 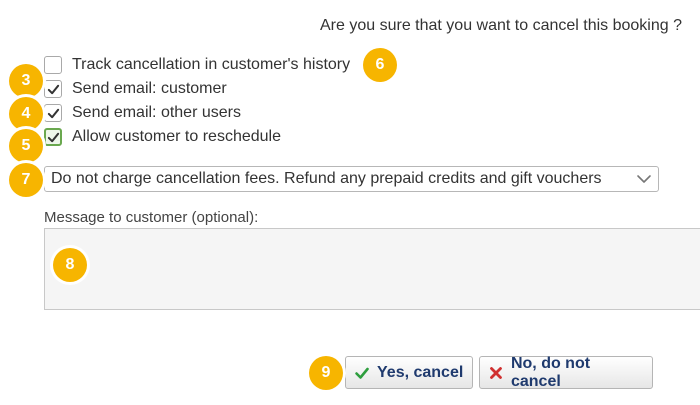 I want to click on step-marker-3: 3, so click(x=26, y=81).